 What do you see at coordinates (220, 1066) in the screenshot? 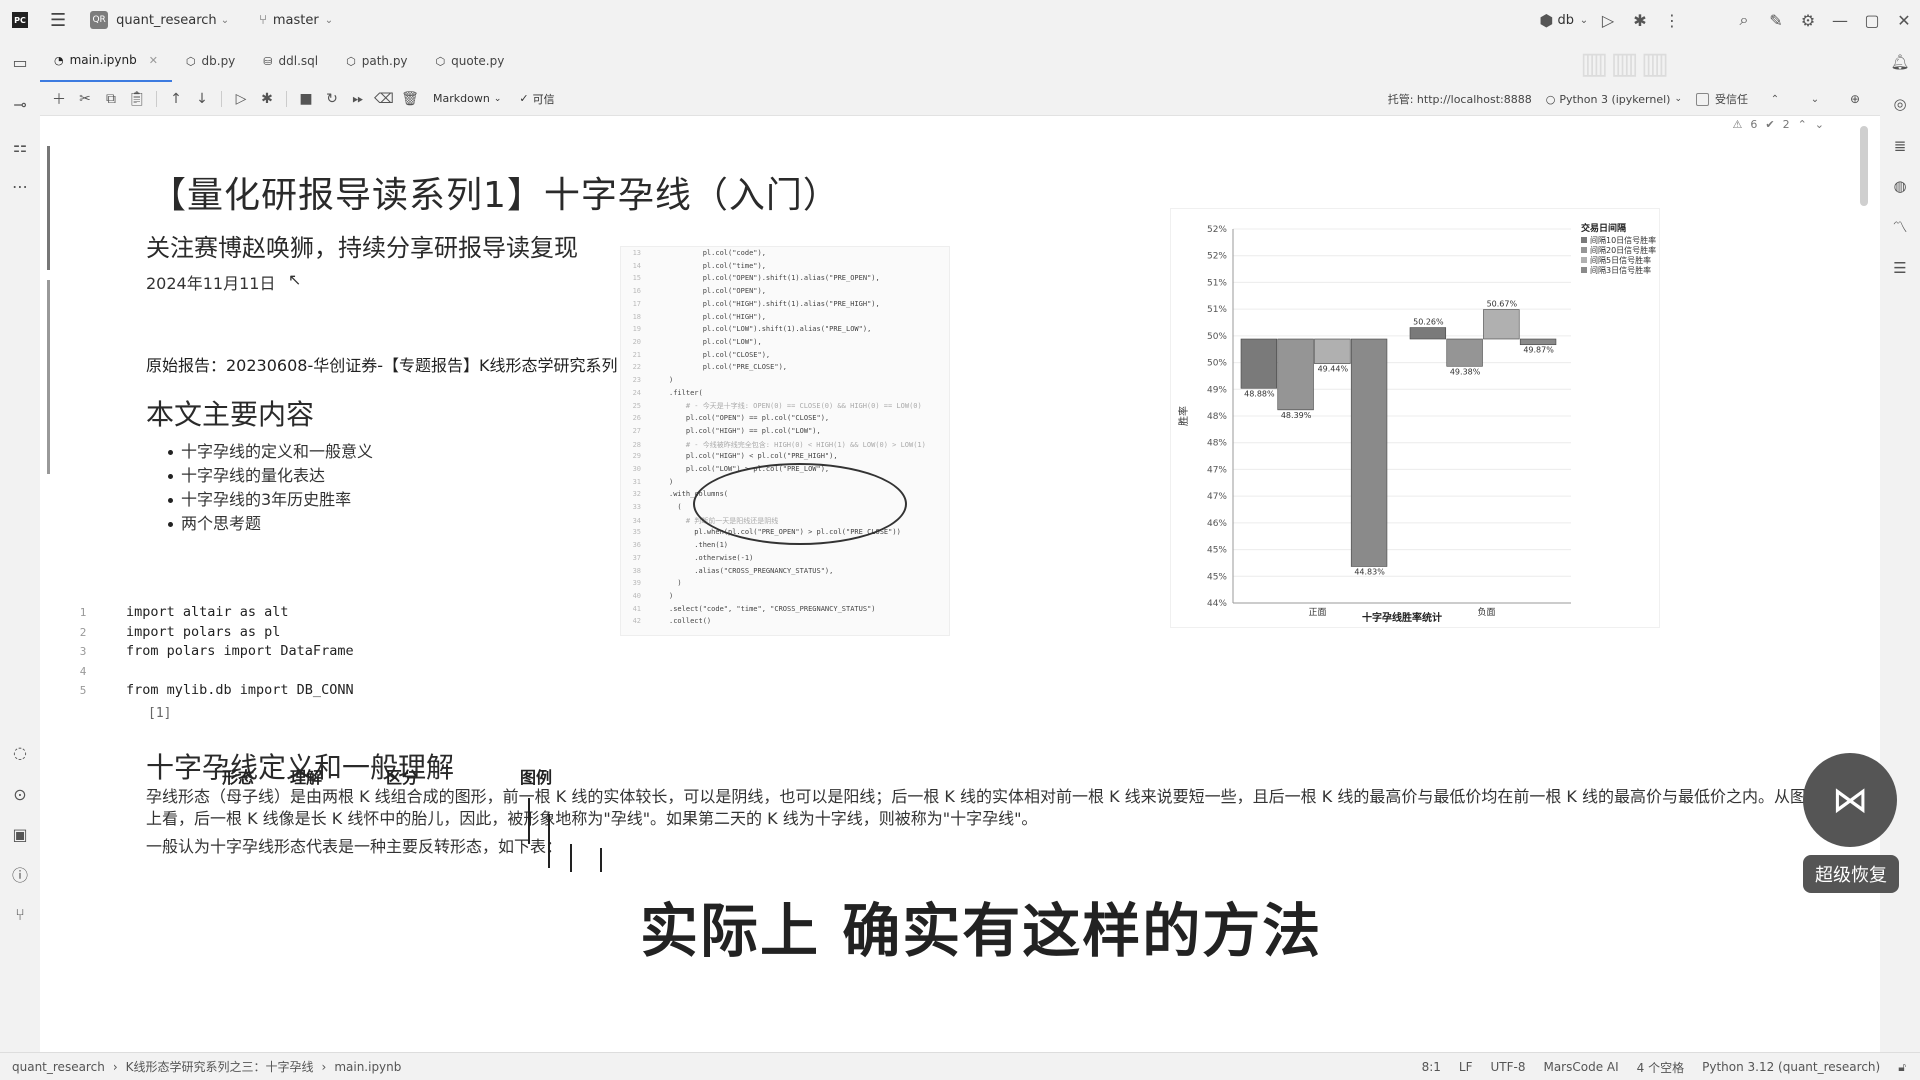
I see `breadcrumb-folder: K线形态学研究系列之三：十字孕线` at bounding box center [220, 1066].